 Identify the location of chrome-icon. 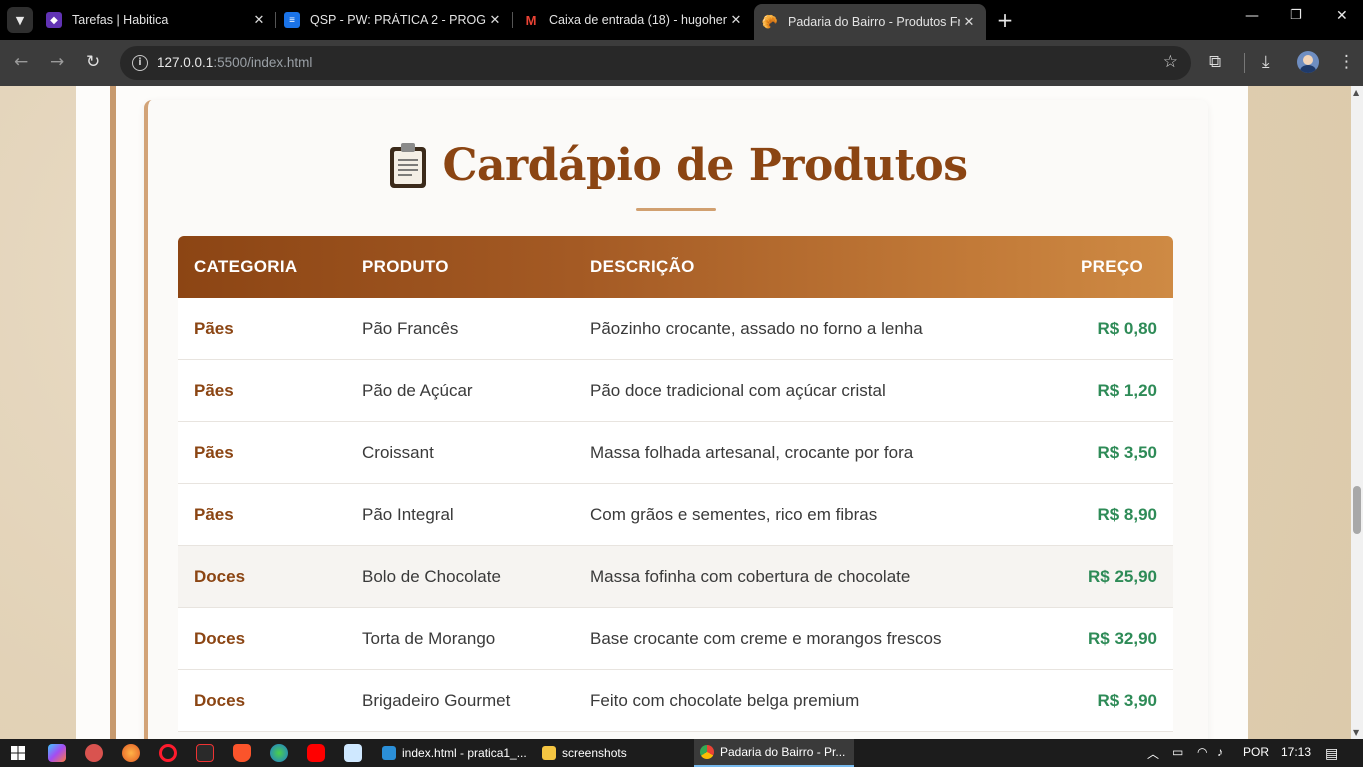
(707, 752).